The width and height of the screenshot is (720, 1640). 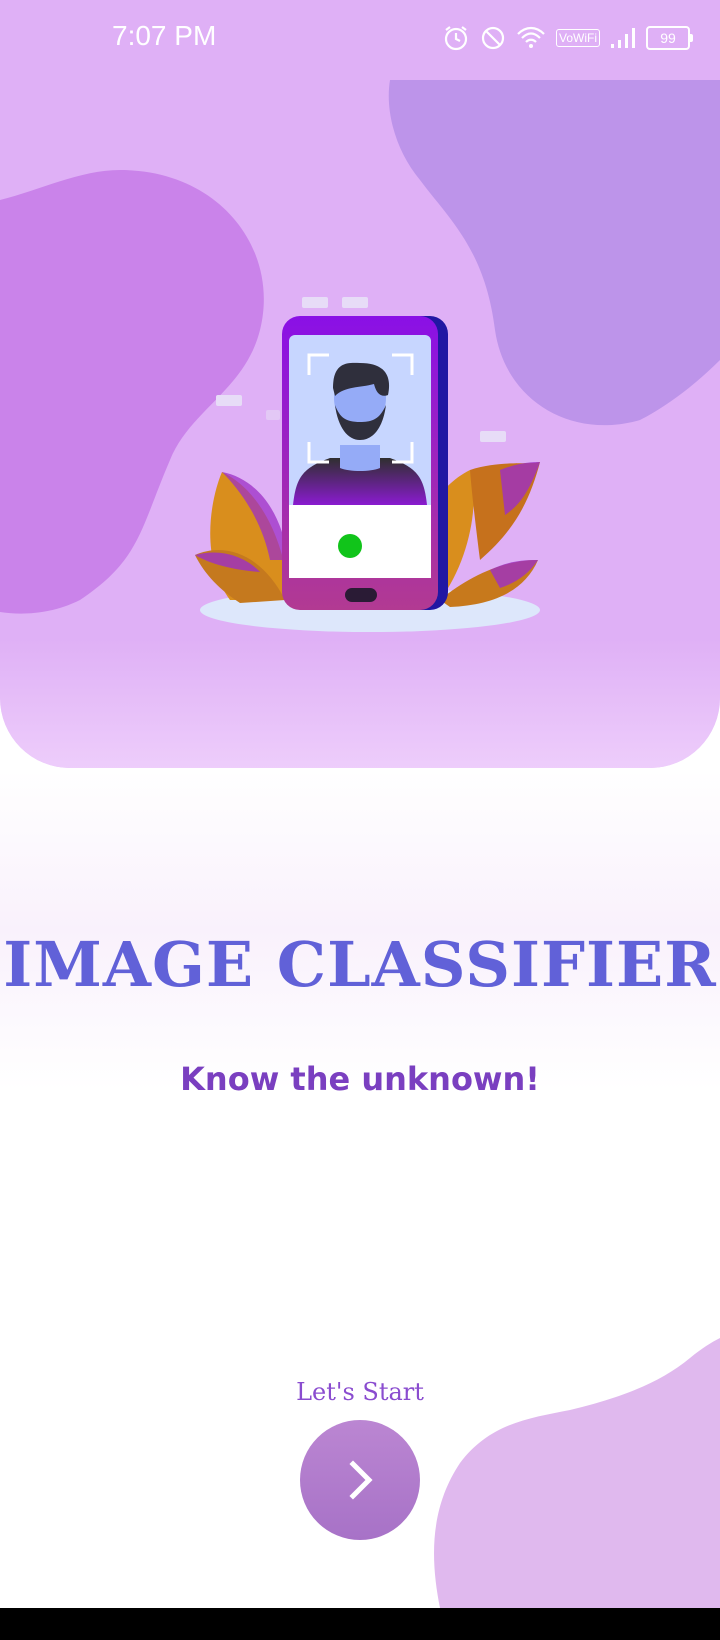 What do you see at coordinates (623, 38) in the screenshot?
I see `signal-icon` at bounding box center [623, 38].